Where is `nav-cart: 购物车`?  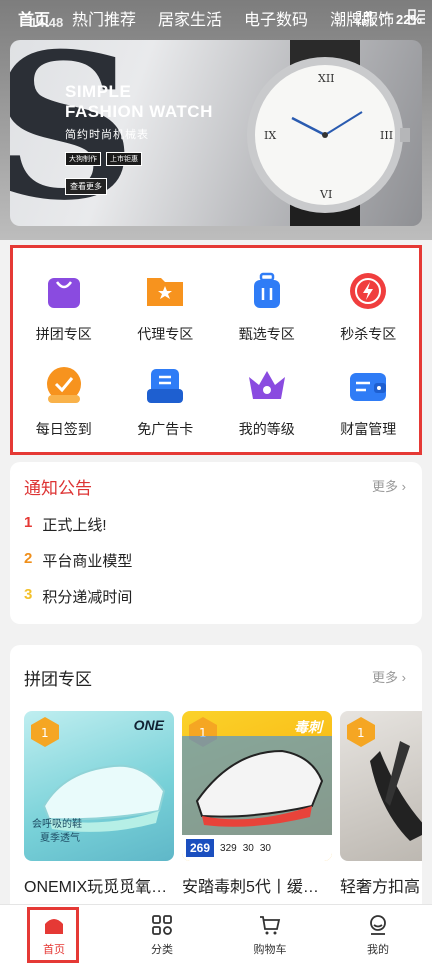 nav-cart: 购物车 is located at coordinates (270, 934).